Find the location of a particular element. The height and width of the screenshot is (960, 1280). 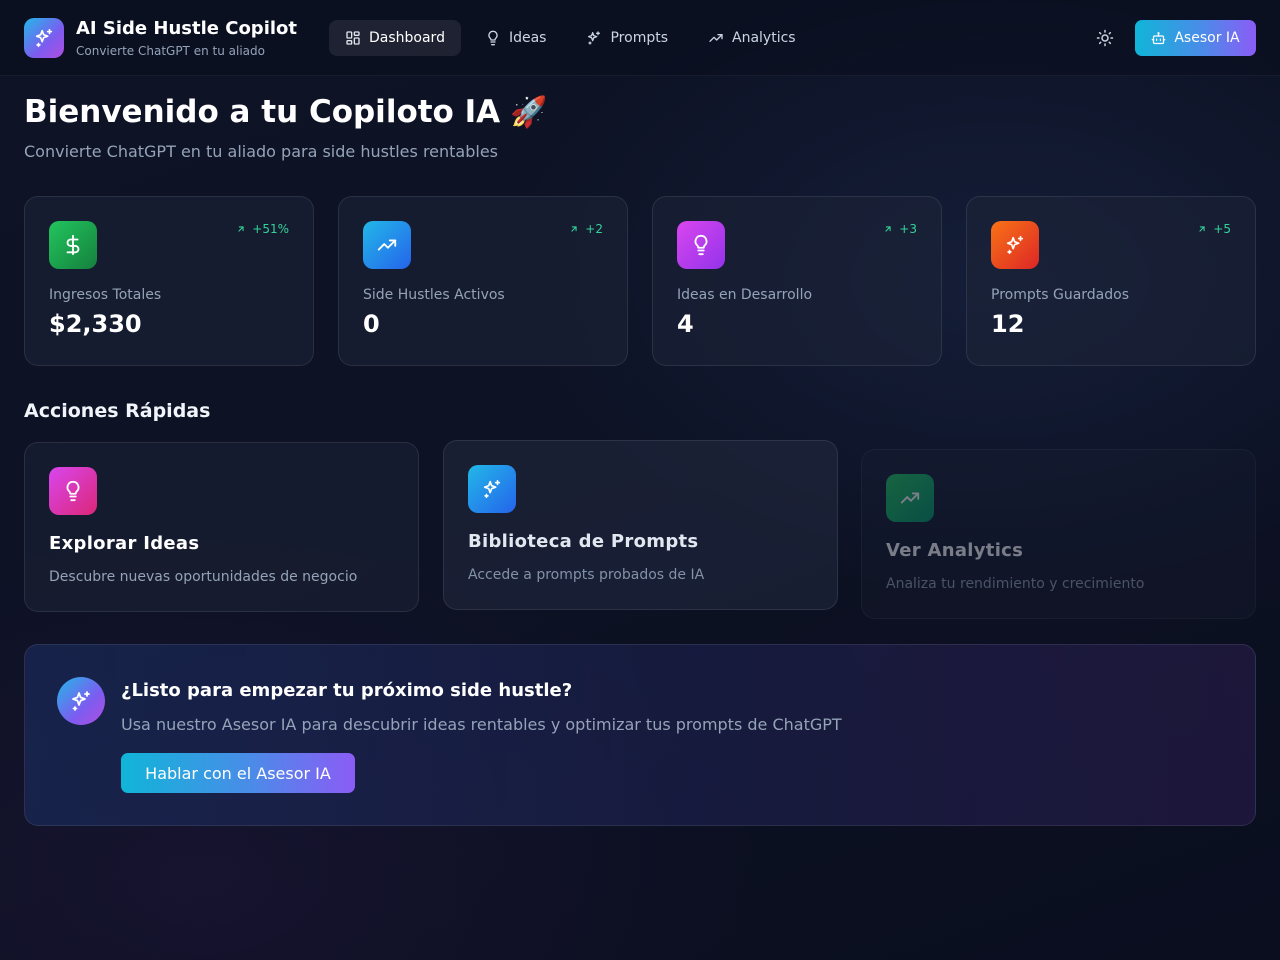

stat-card-prompts: +5 Prompts Guardados 12 is located at coordinates (1111, 281).